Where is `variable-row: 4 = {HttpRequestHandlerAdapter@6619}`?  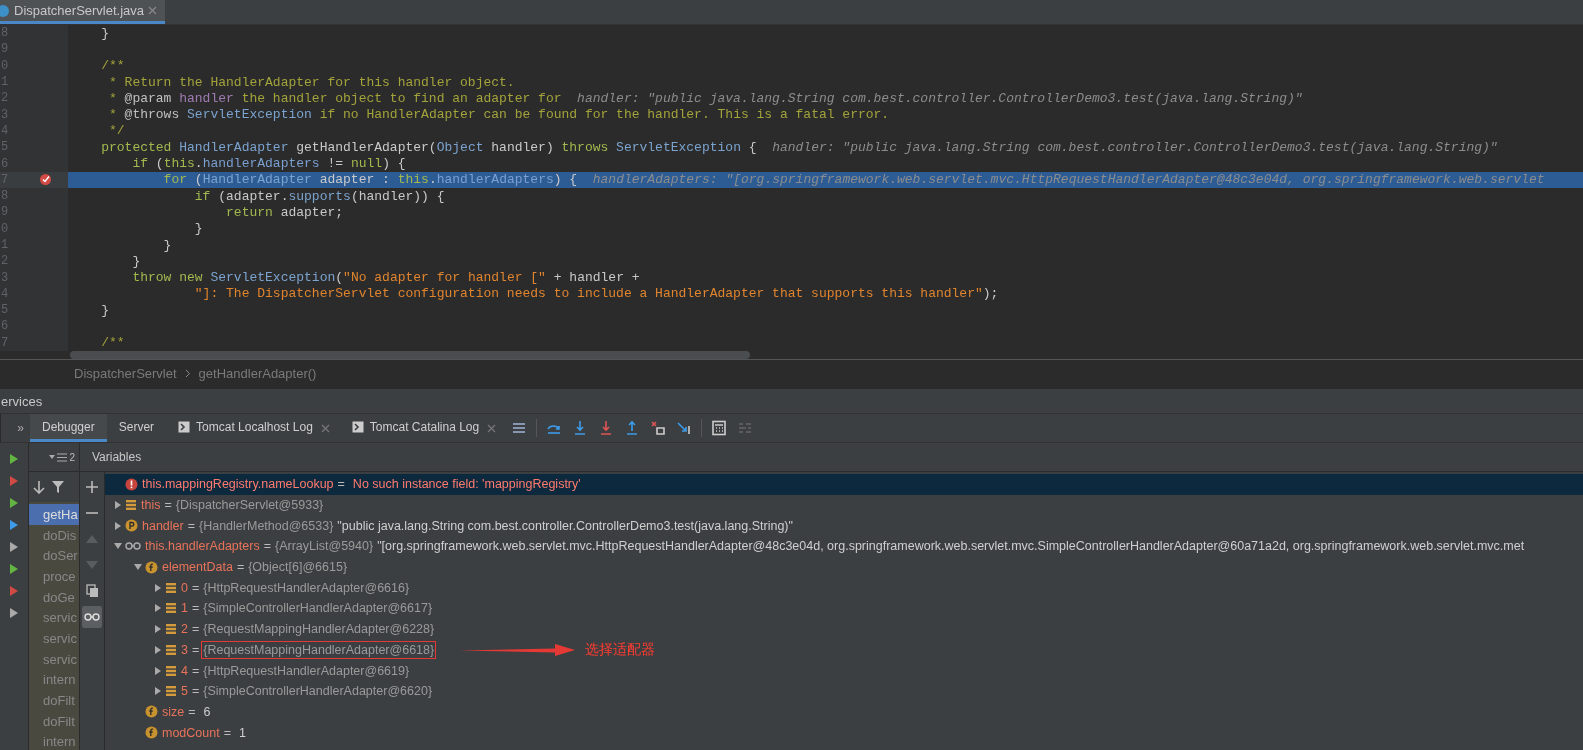
variable-row: 4 = {HttpRequestHandlerAdapter@6619} is located at coordinates (844, 670).